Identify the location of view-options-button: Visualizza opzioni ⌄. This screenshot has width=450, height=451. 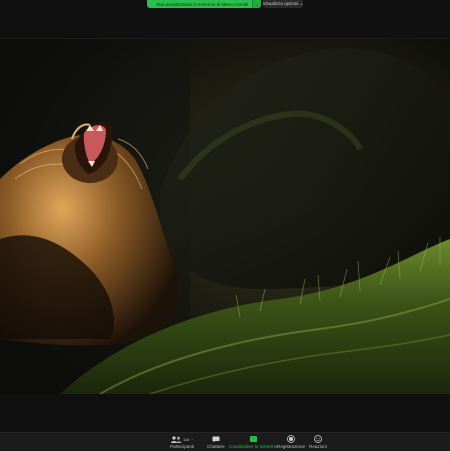
(283, 4).